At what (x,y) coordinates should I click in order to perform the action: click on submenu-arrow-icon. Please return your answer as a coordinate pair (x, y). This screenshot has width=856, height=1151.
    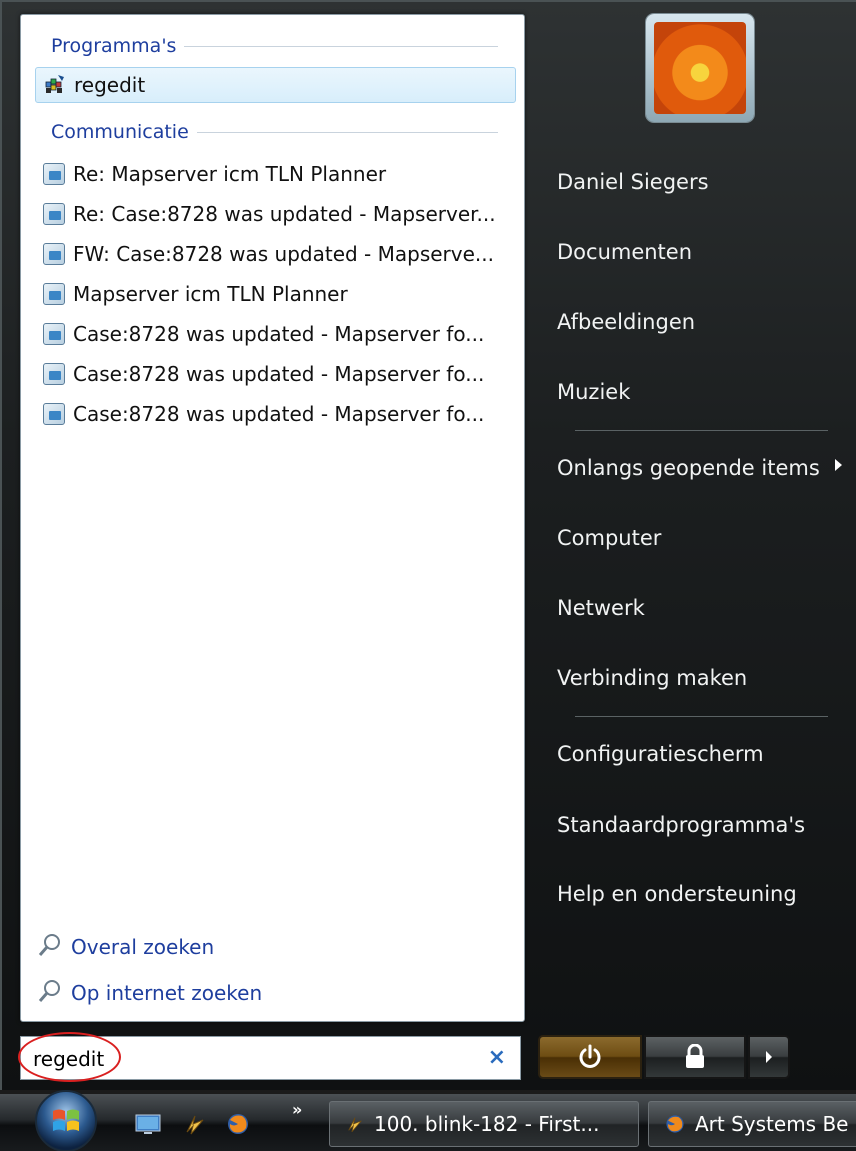
    Looking at the image, I should click on (838, 465).